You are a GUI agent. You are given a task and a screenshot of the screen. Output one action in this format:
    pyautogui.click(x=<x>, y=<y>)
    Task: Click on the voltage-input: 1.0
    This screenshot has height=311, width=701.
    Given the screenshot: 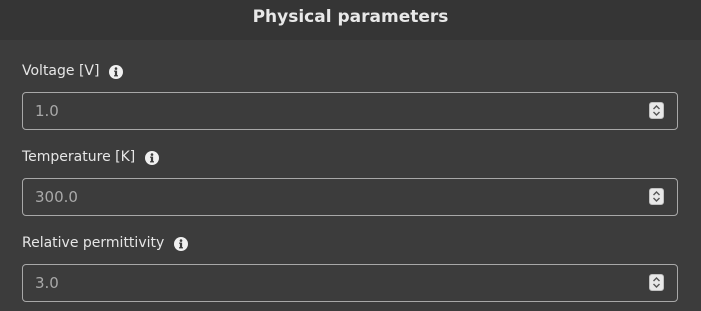 What is the action you would take?
    pyautogui.click(x=350, y=111)
    